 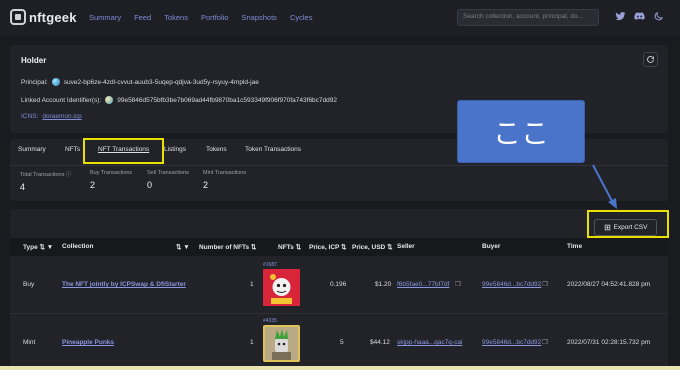 I want to click on highlight-box-export-csv, so click(x=628, y=224).